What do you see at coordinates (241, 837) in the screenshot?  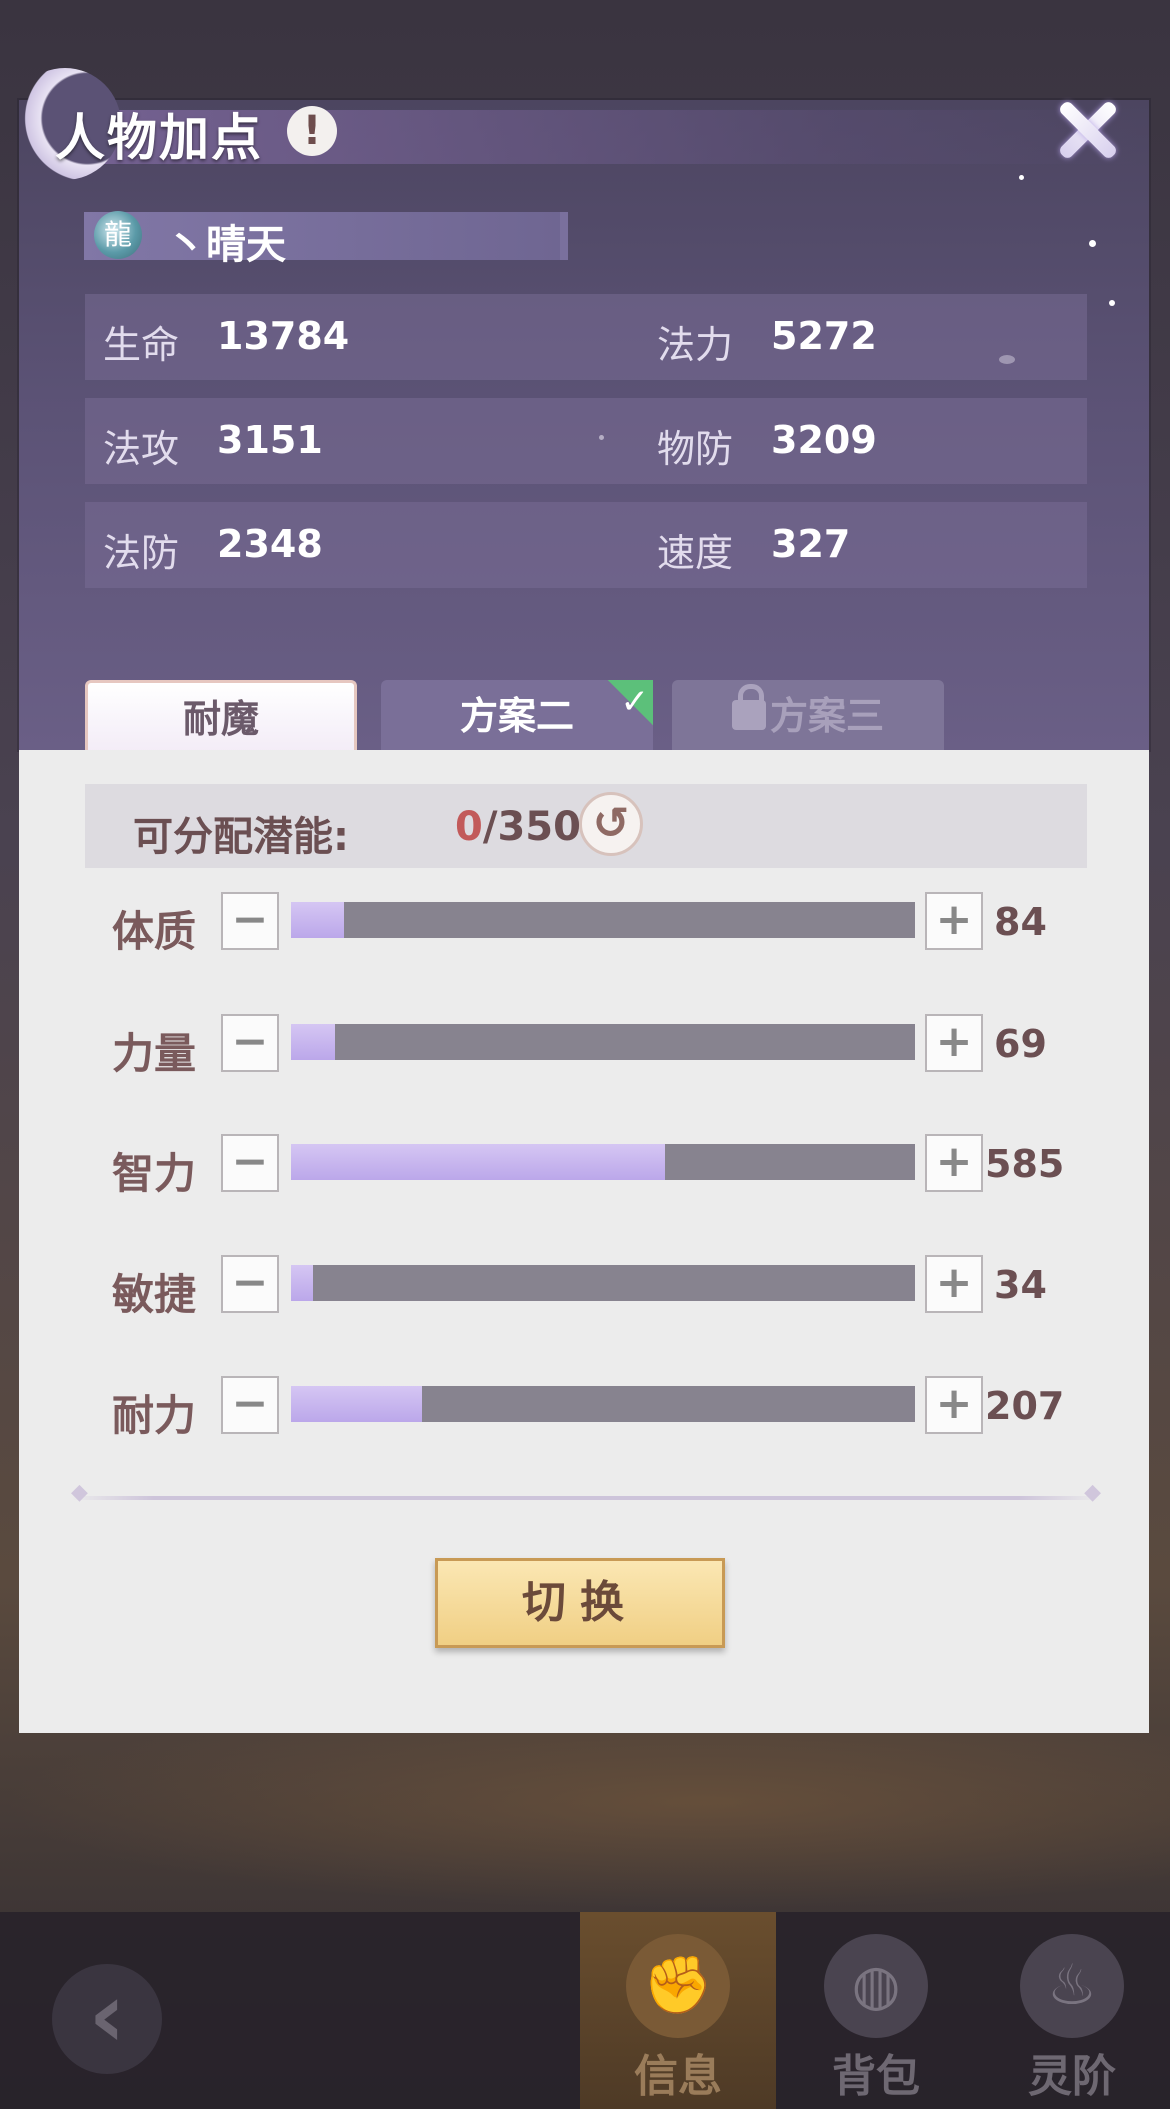 I see `potential-label: 可分配潜能:` at bounding box center [241, 837].